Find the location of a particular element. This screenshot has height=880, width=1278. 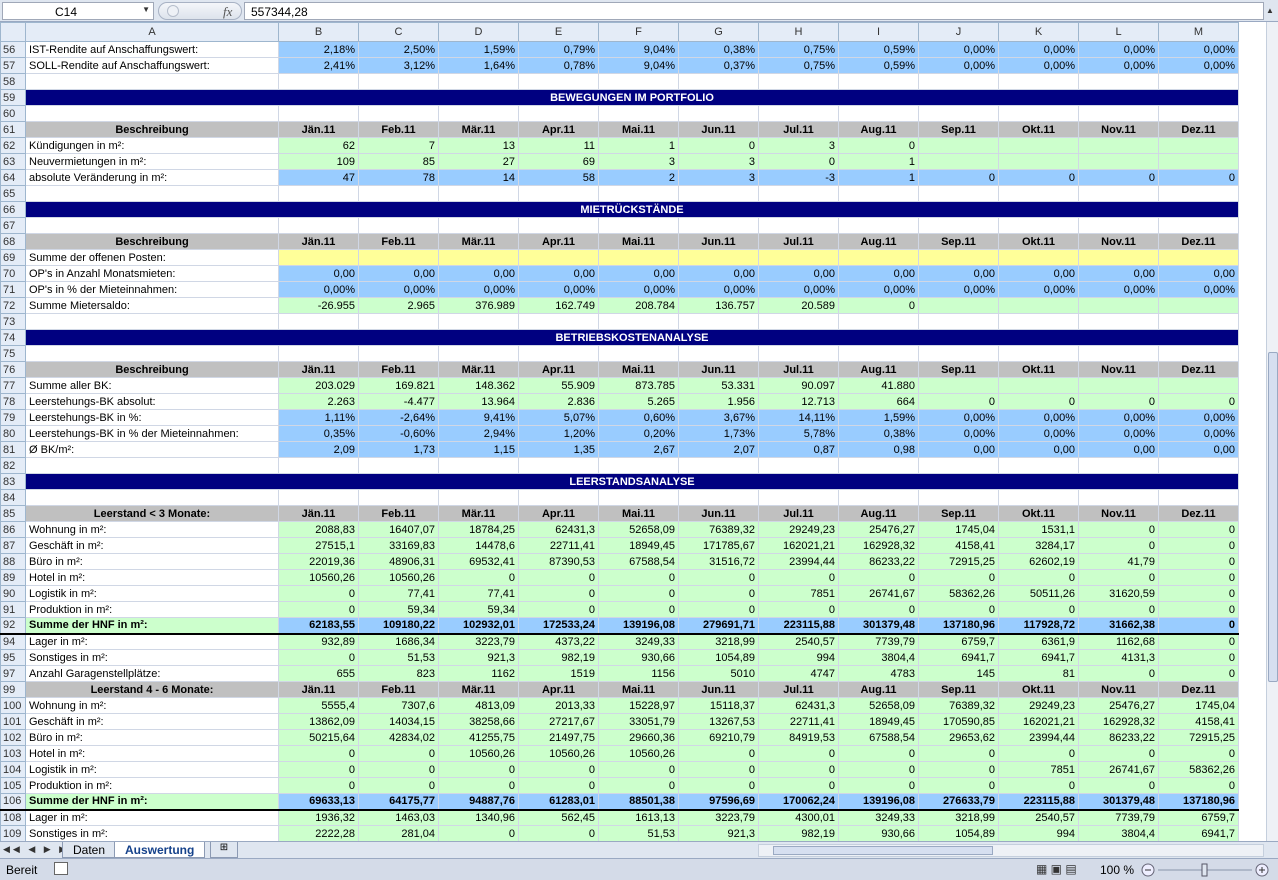

cell: 18784,25 is located at coordinates (478, 529).